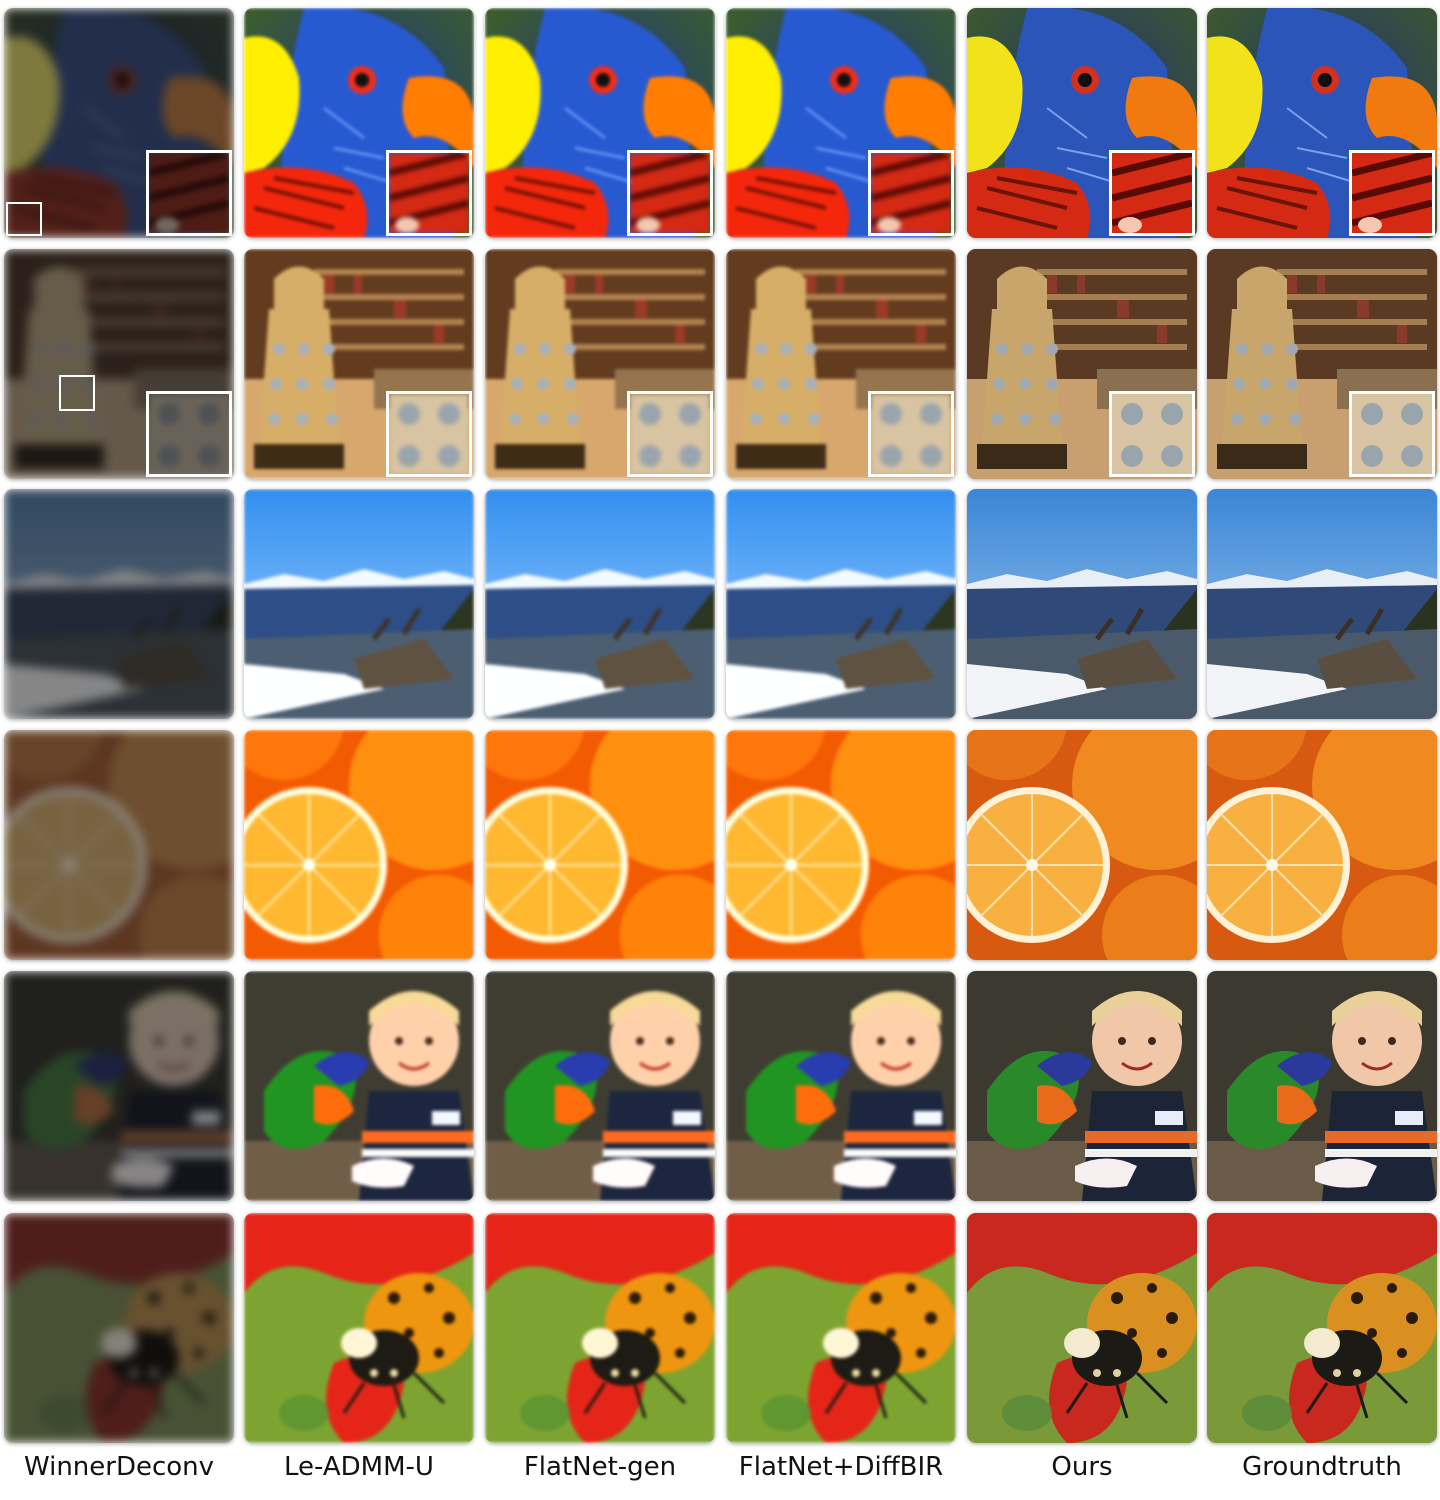 The height and width of the screenshot is (1500, 1440). I want to click on image-tile-dalek-in-bookstore-groundtruth, so click(1322, 364).